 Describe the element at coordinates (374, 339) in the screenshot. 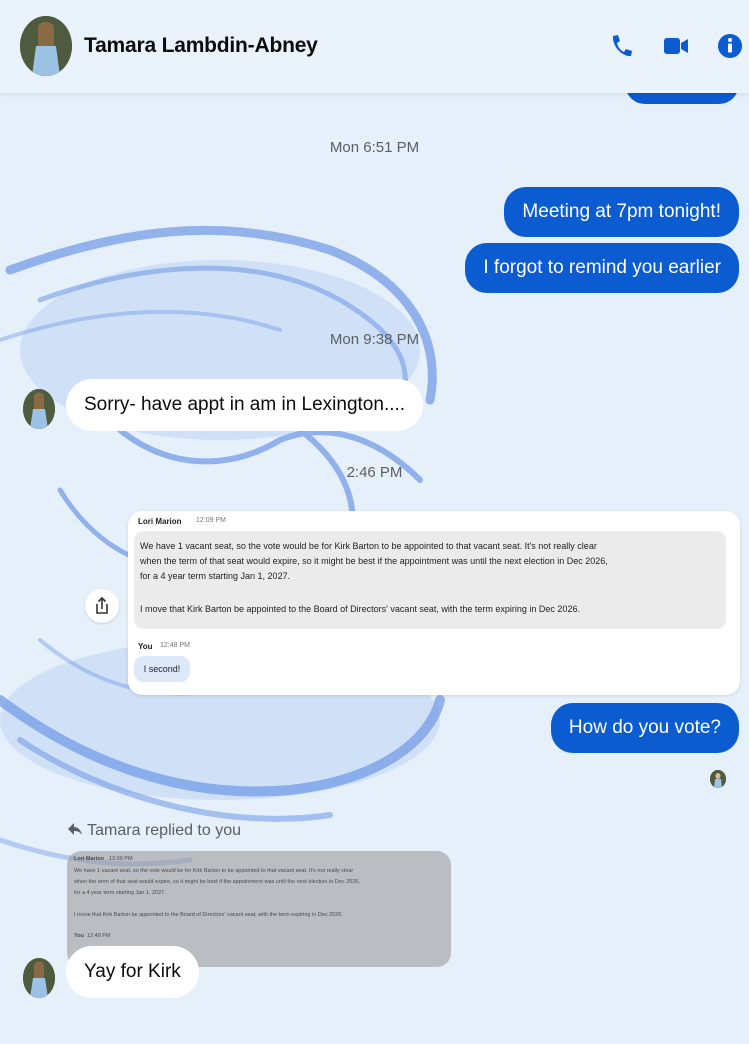

I see `timestamp: Mon 9:38 PM` at that location.